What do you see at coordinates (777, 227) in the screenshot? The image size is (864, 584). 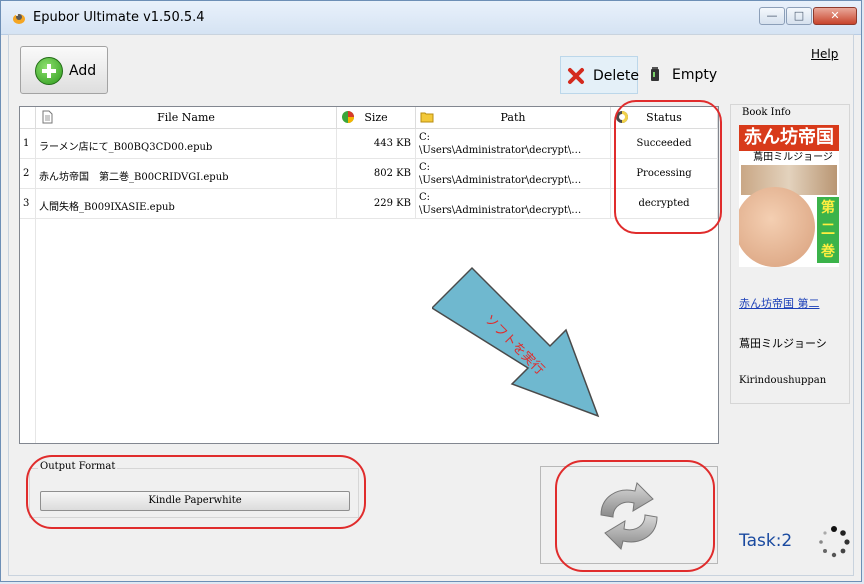 I see `cover-baby-image` at bounding box center [777, 227].